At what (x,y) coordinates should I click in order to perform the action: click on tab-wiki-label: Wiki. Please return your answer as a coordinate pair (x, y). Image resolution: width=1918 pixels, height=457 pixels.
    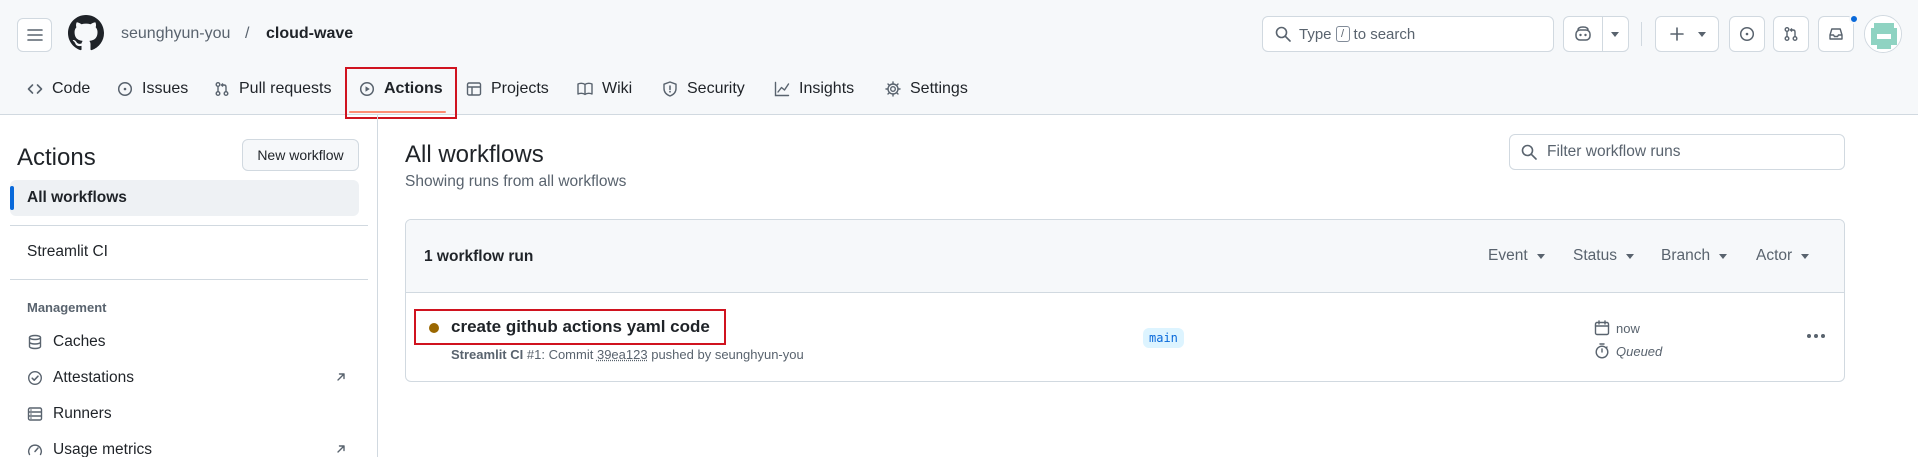
    Looking at the image, I should click on (617, 88).